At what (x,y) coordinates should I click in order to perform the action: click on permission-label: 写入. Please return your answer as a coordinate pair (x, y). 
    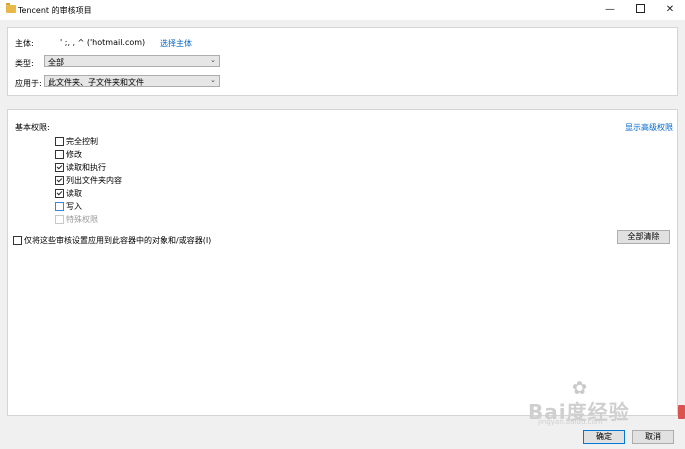
    Looking at the image, I should click on (74, 206).